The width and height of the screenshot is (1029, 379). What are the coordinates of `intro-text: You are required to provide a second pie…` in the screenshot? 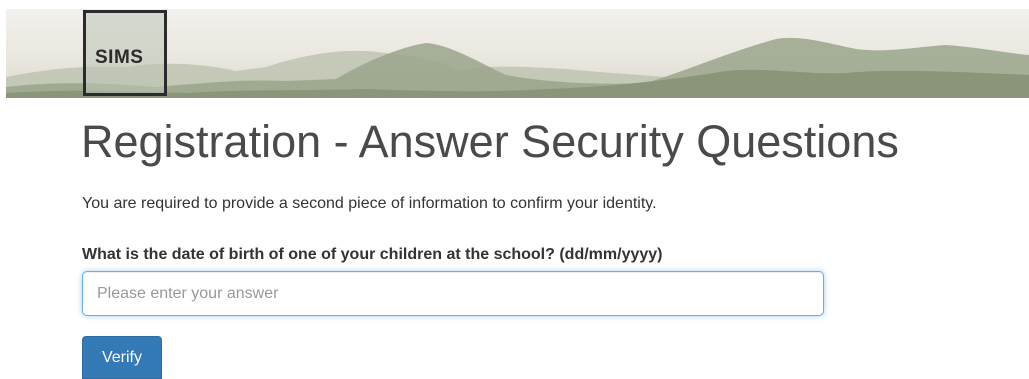 It's located at (369, 203).